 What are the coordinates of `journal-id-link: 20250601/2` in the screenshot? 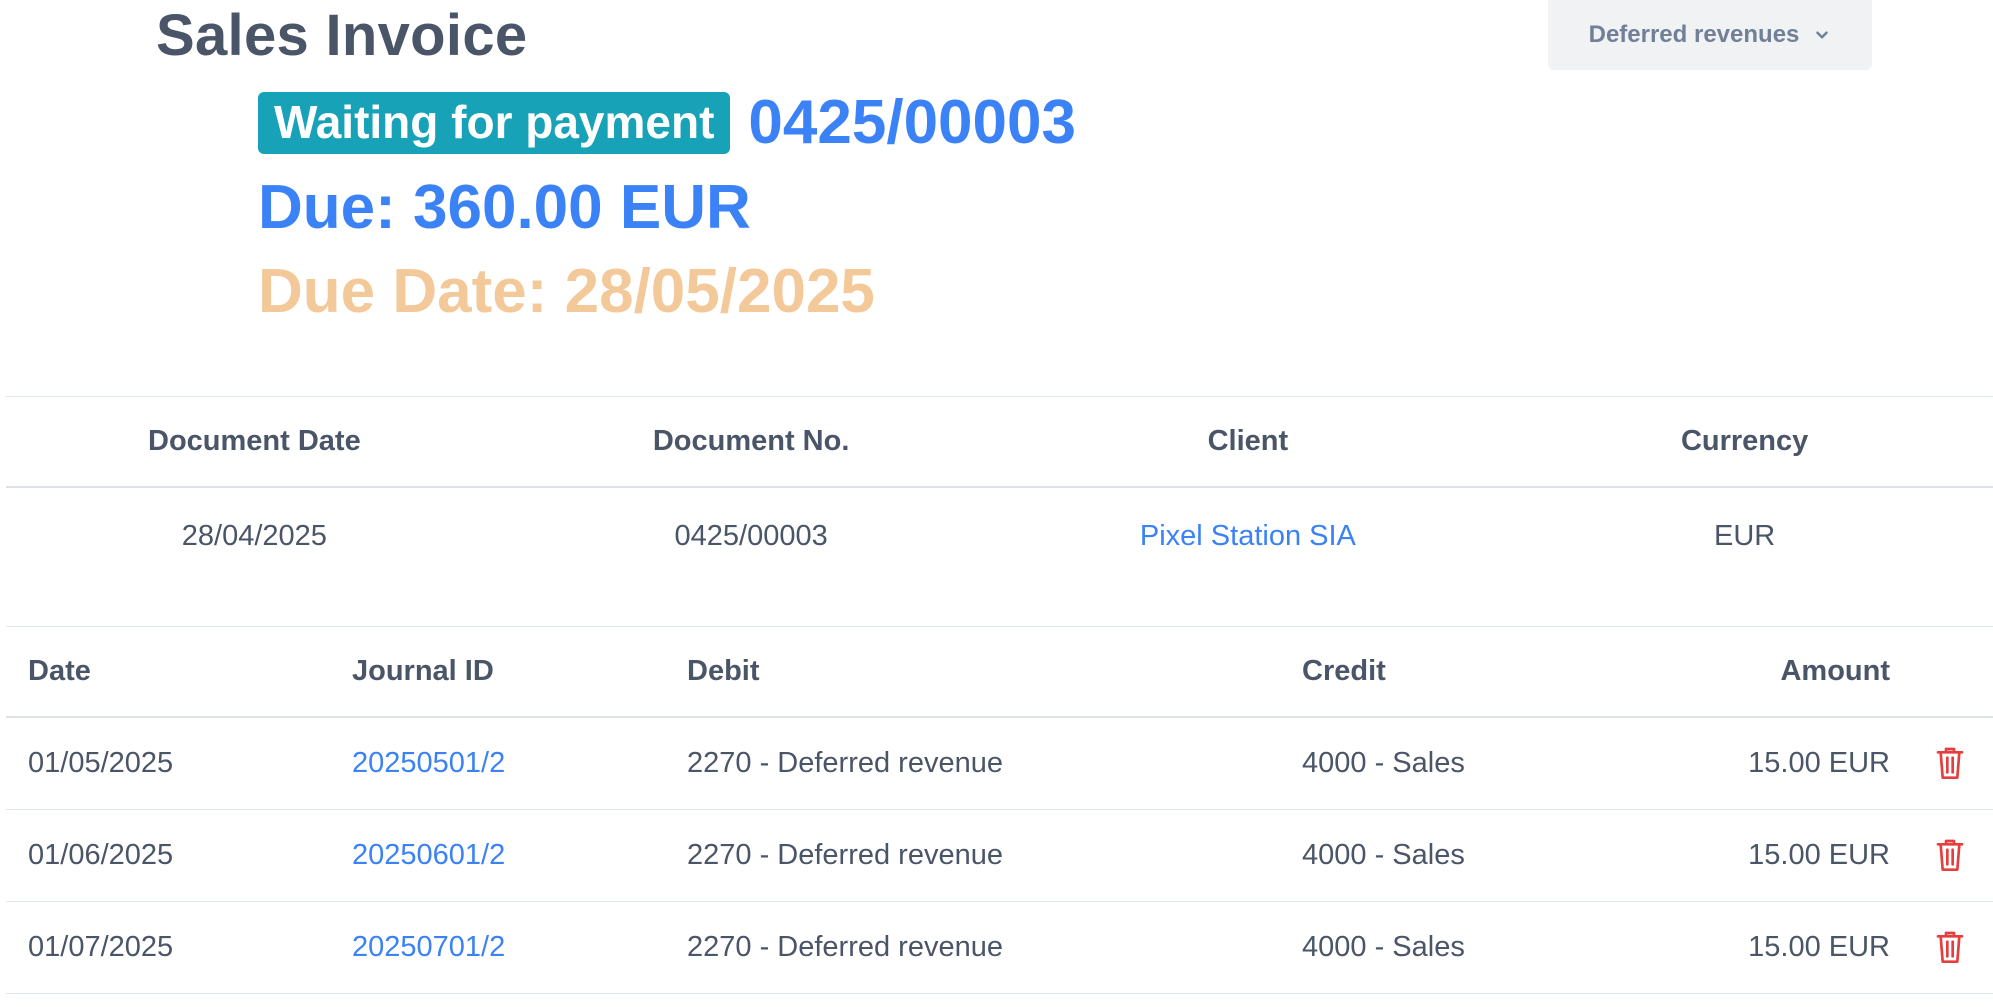 It's located at (428, 855).